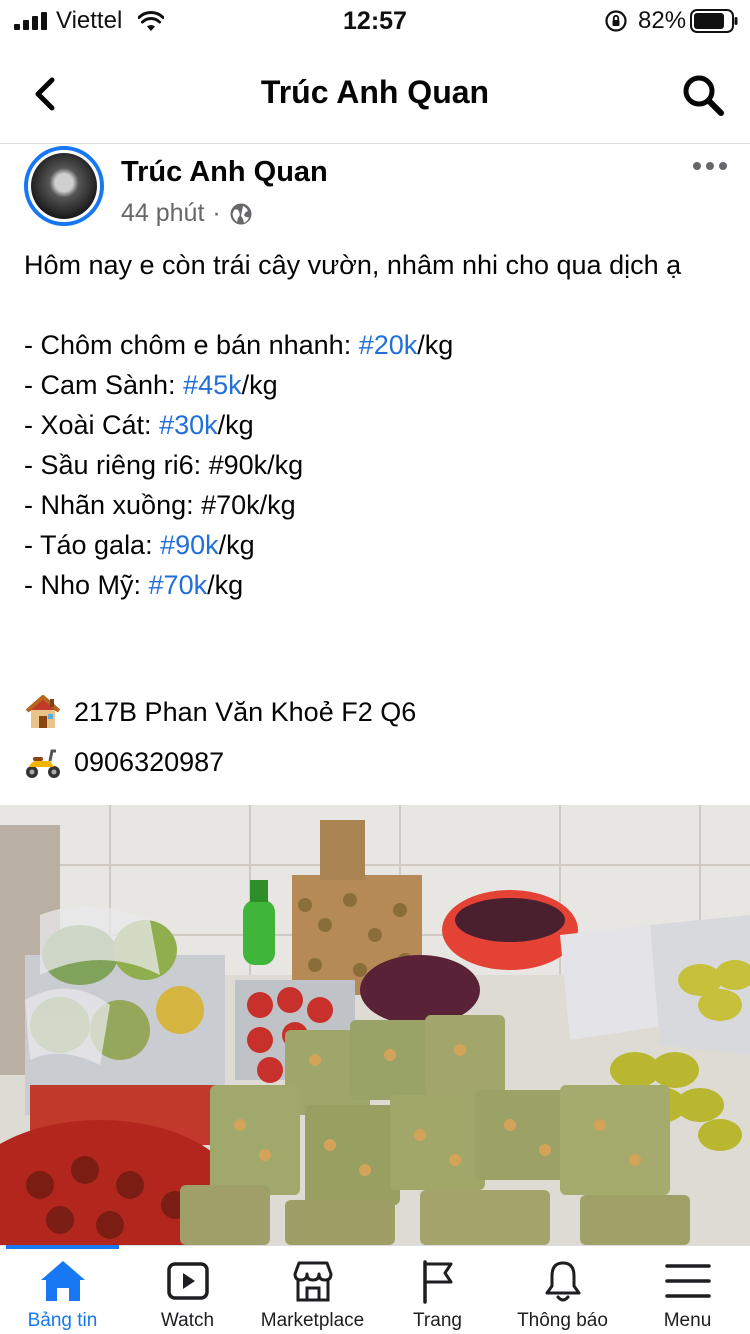  I want to click on price-item: - Chôm chôm e bán nhanh: #20k/kg, so click(239, 345).